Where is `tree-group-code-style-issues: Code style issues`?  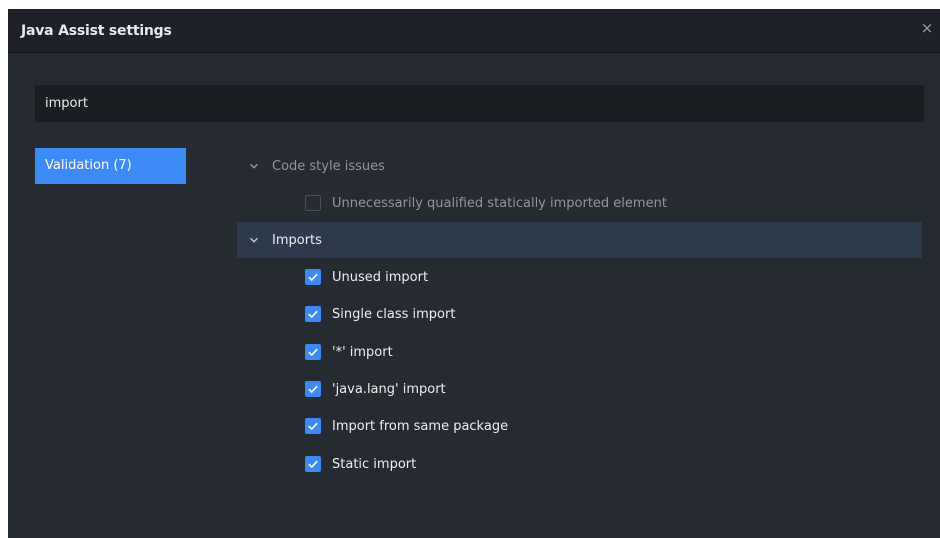 tree-group-code-style-issues: Code style issues is located at coordinates (579, 166).